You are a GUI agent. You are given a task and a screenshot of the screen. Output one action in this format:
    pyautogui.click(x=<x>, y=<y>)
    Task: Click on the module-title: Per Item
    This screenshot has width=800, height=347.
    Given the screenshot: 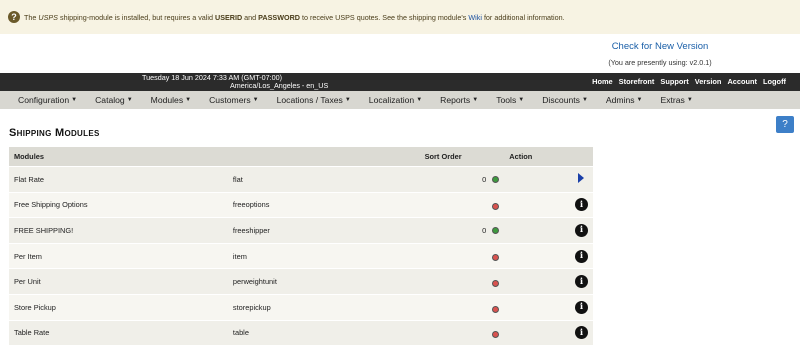 What is the action you would take?
    pyautogui.click(x=118, y=255)
    